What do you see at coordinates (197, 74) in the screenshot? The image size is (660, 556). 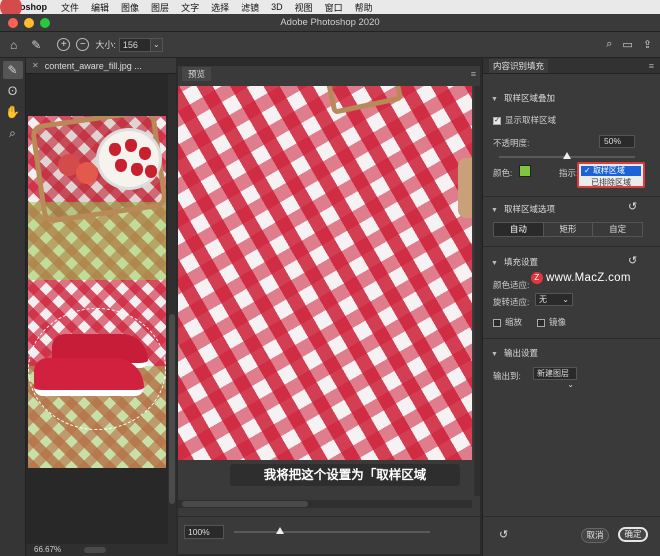 I see `preview-label: 预览` at bounding box center [197, 74].